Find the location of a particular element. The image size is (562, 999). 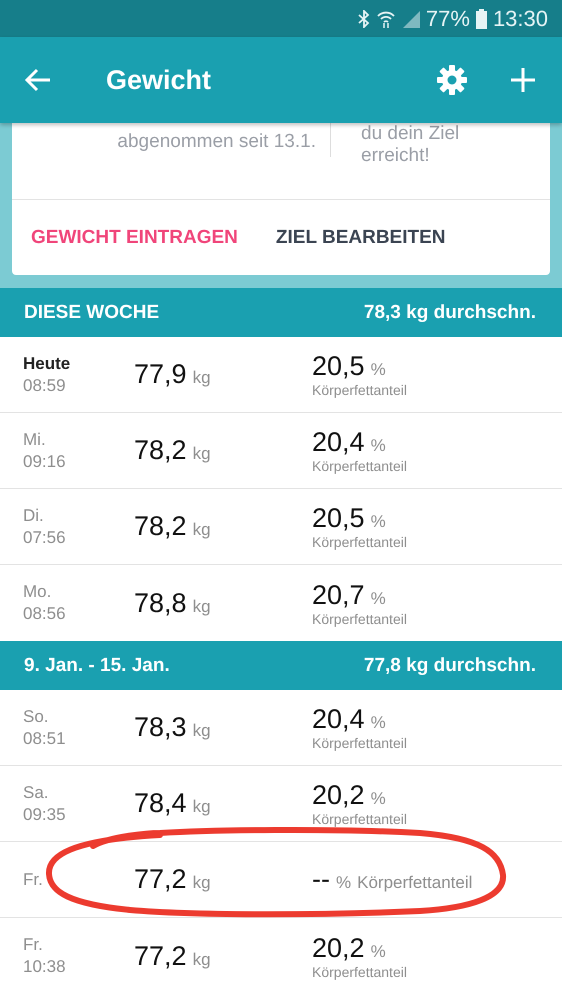

screen-title: Gewicht is located at coordinates (159, 80).